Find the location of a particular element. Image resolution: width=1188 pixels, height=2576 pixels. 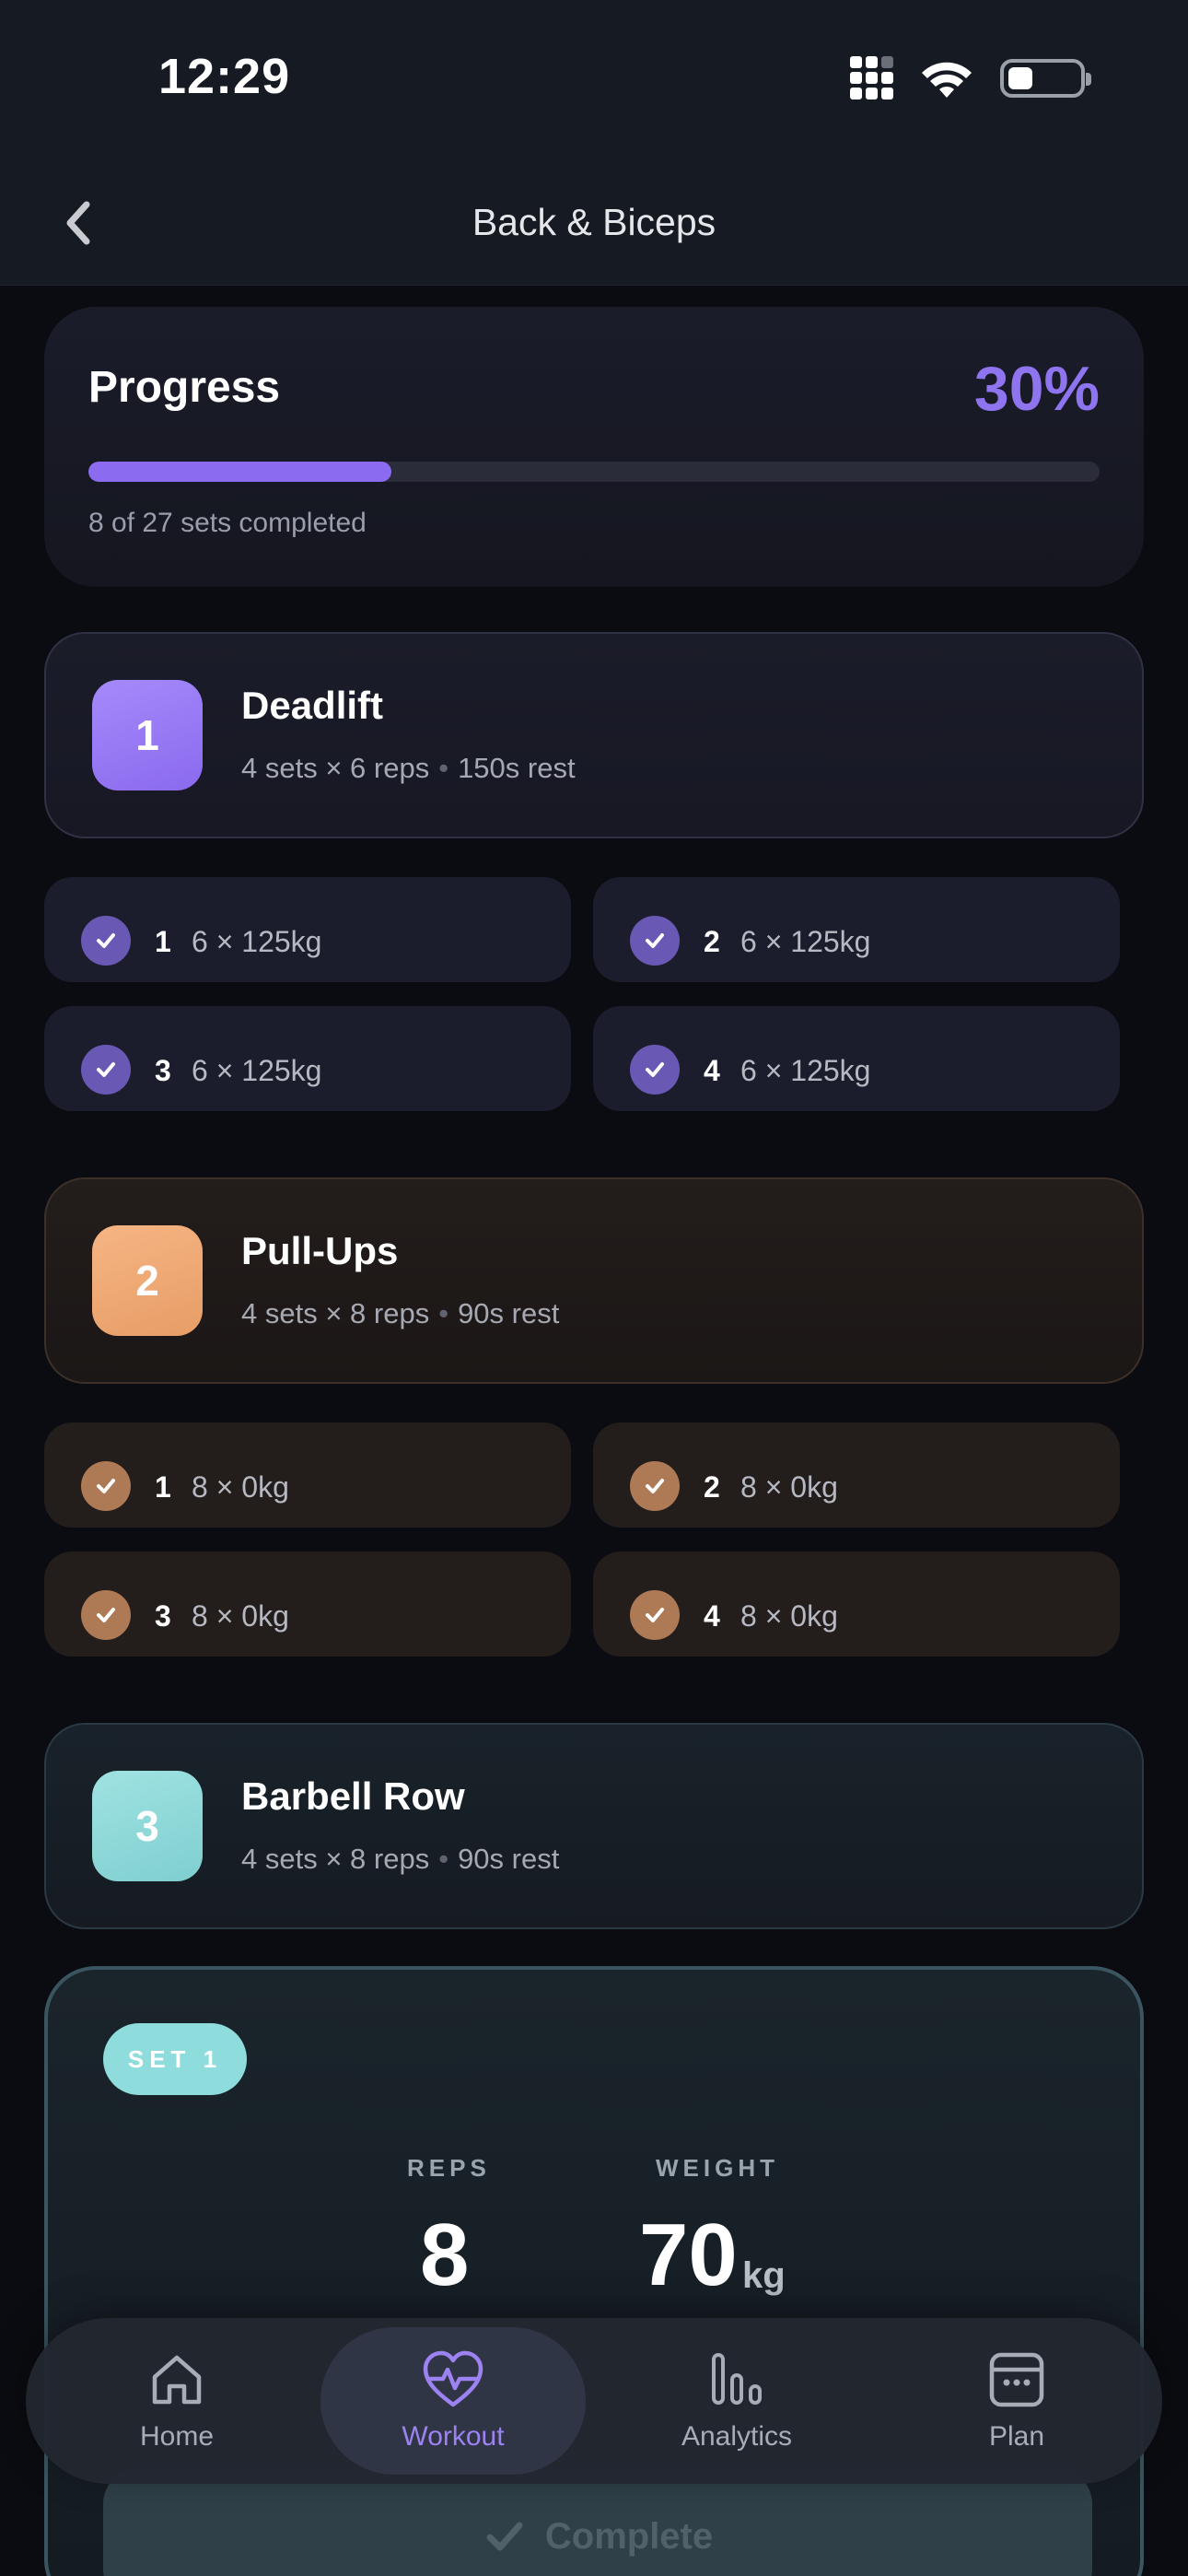

exercise-name: Deadlift is located at coordinates (312, 705).